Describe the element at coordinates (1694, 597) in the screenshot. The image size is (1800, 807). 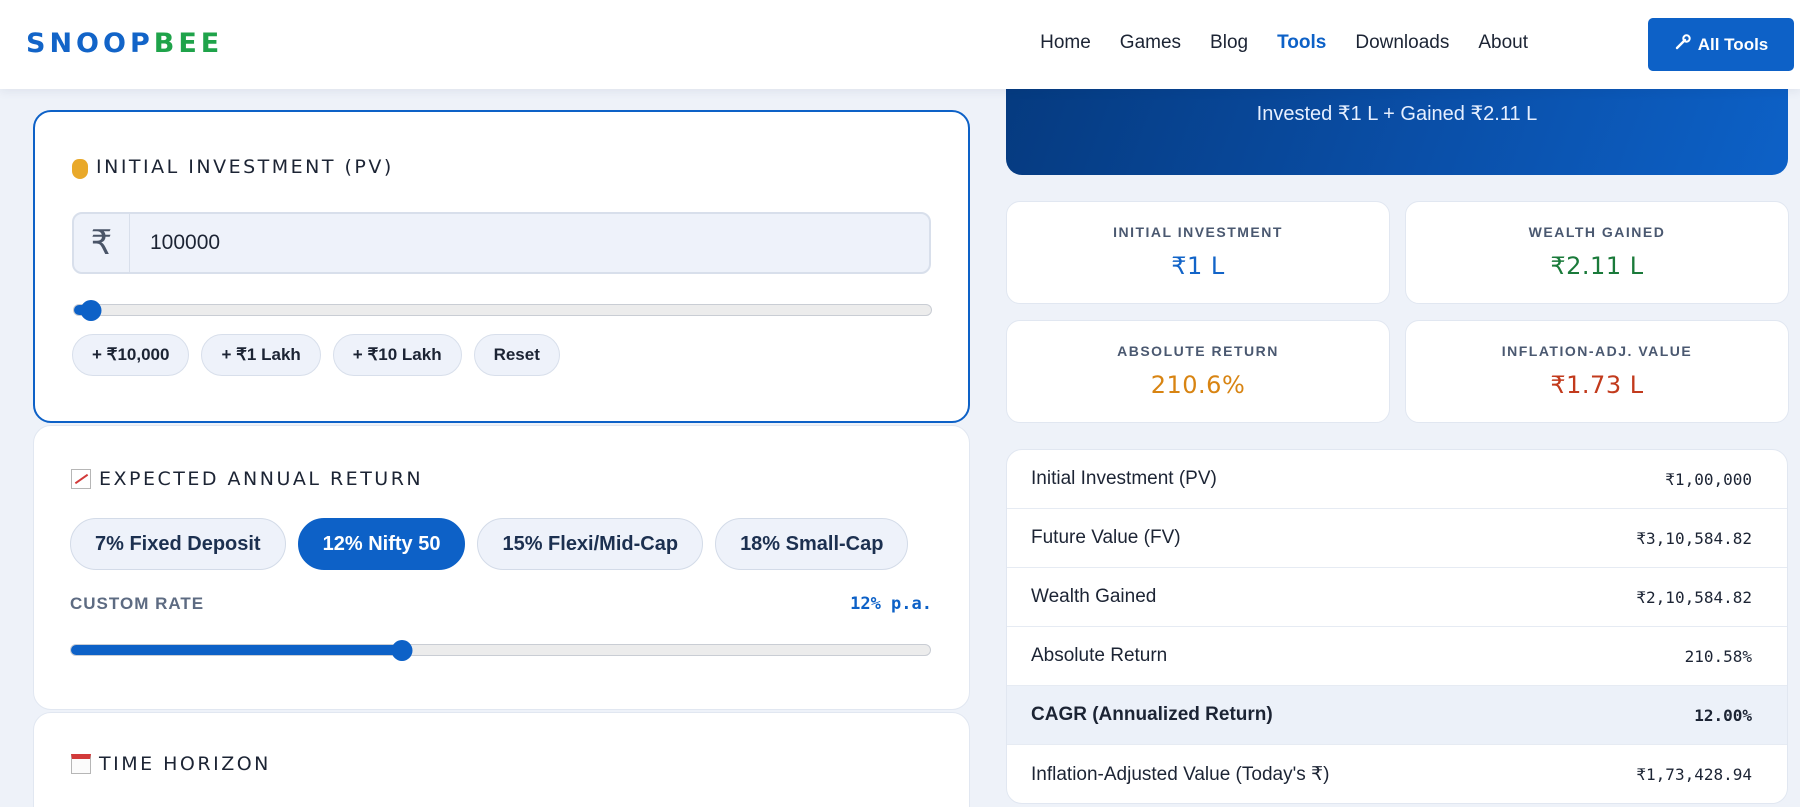
I see `row-value: ₹2,10,584.82` at that location.